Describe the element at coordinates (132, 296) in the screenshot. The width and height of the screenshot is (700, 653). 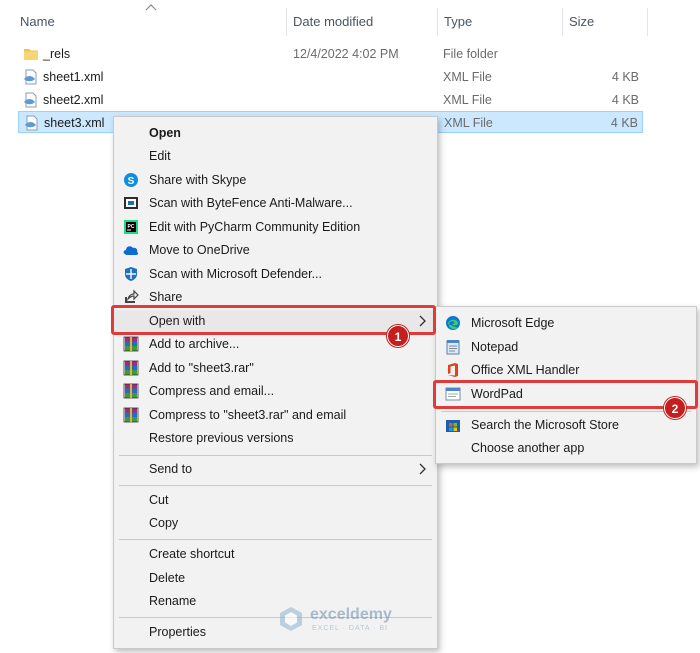
I see `share-icon` at that location.